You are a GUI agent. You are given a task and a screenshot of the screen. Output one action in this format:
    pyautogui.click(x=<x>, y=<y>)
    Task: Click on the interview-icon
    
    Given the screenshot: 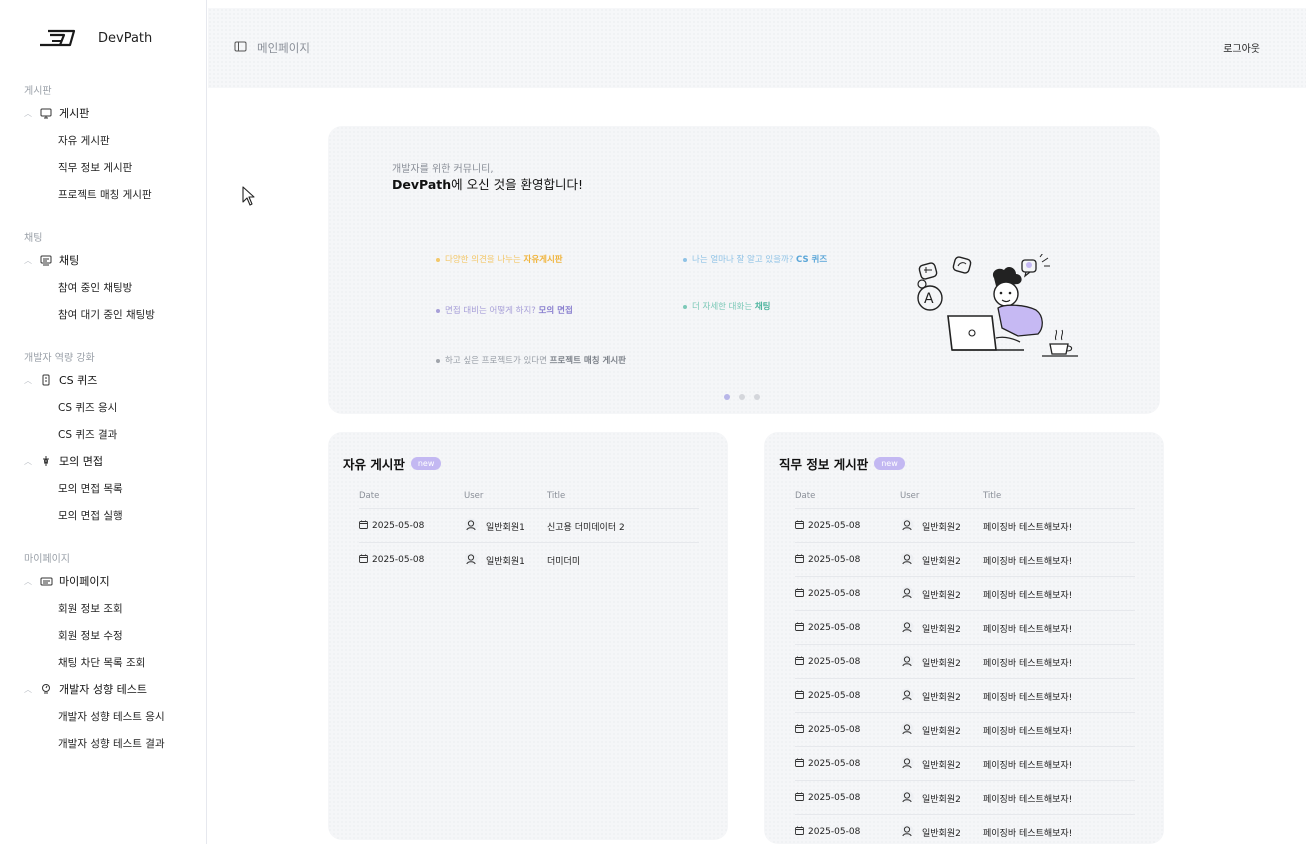 What is the action you would take?
    pyautogui.click(x=49, y=461)
    